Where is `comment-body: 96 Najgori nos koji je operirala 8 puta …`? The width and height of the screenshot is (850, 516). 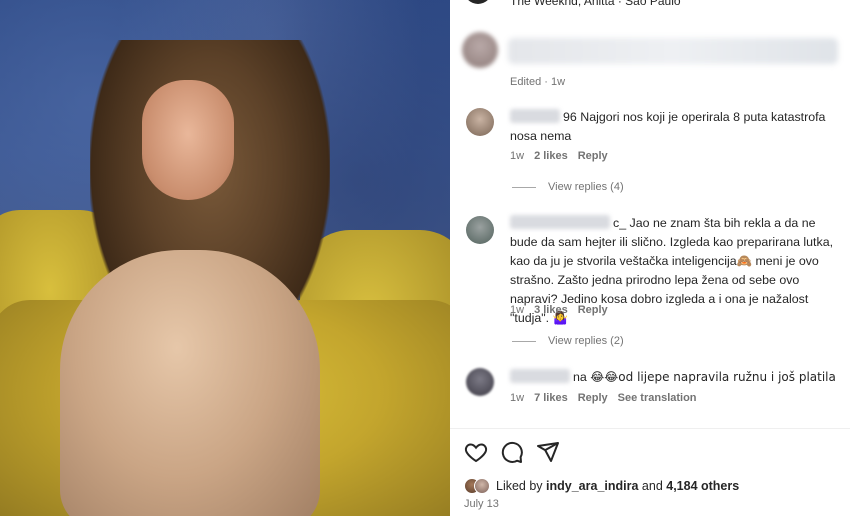 comment-body: 96 Najgori nos koji je operirala 8 puta … is located at coordinates (675, 127).